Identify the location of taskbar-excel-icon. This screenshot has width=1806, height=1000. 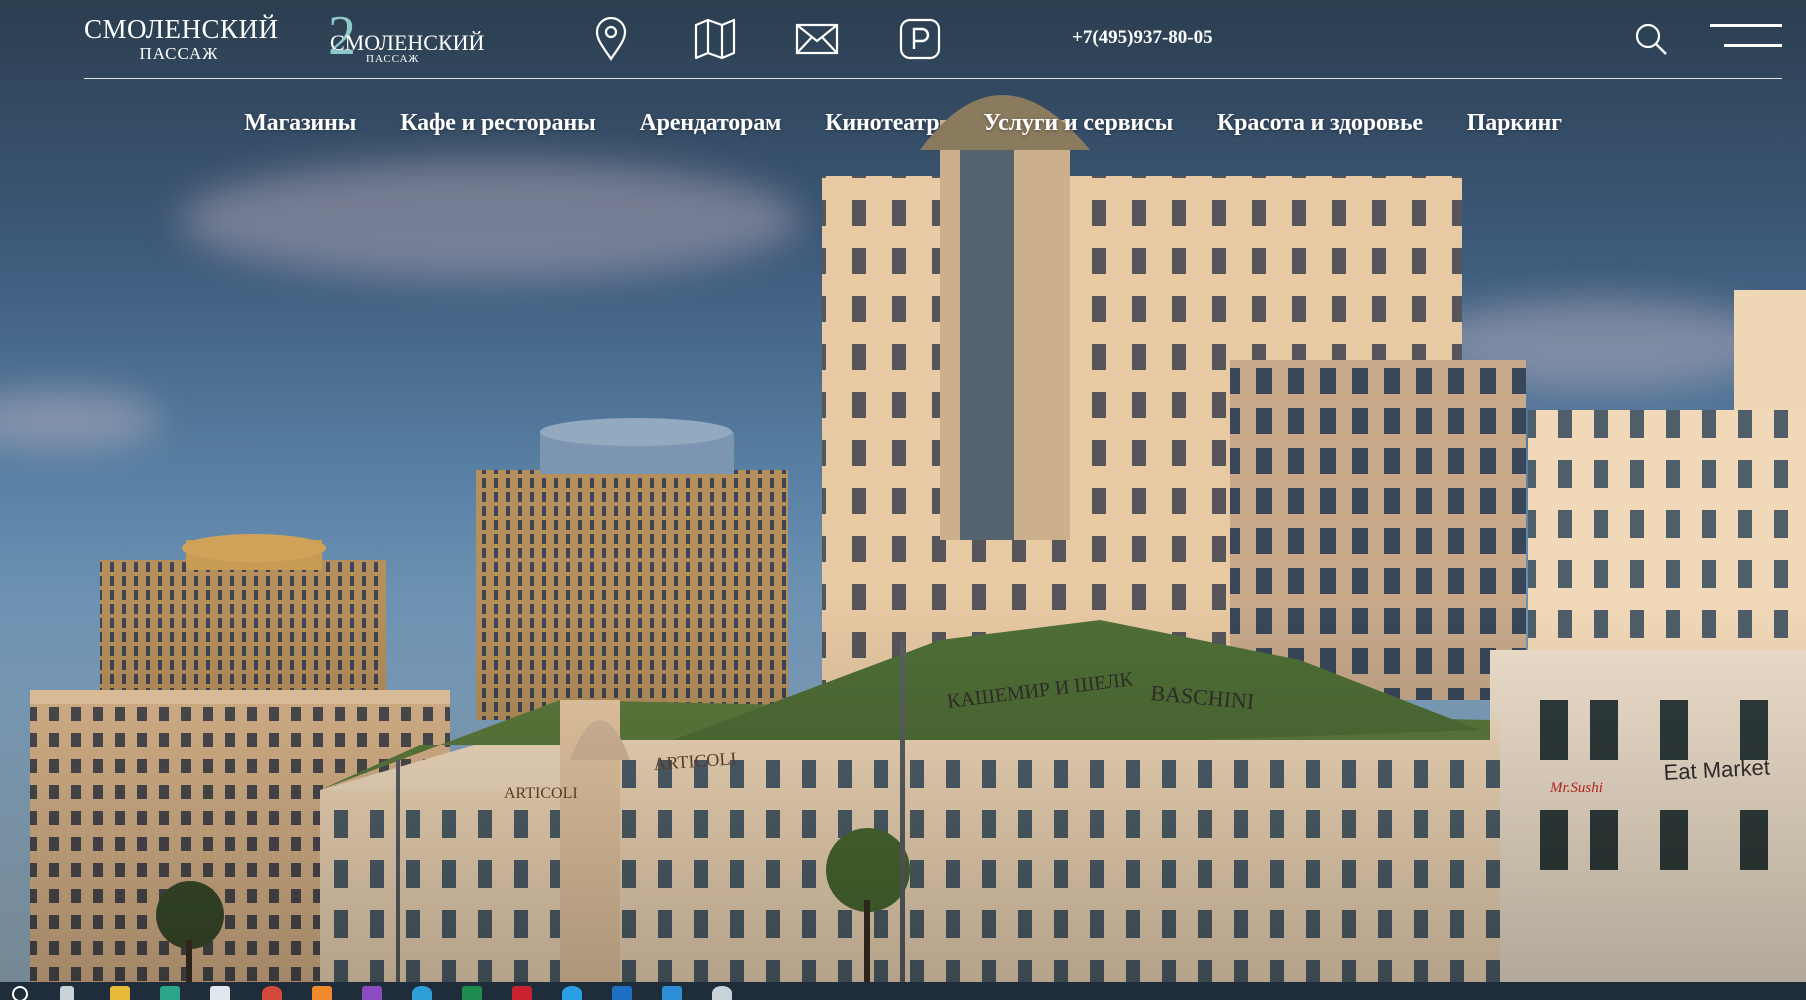
(472, 993).